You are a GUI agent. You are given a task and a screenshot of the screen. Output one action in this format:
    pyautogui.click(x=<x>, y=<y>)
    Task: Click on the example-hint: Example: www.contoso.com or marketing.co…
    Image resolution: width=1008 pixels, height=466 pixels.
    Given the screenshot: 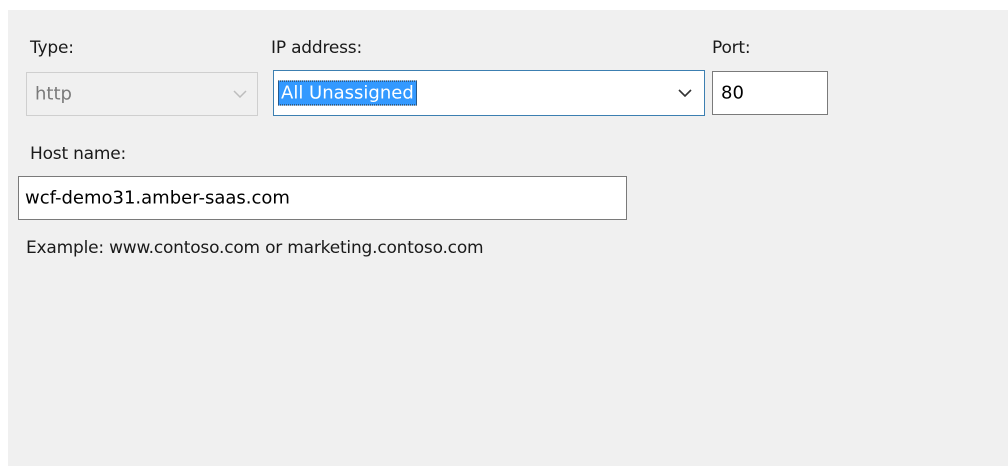 What is the action you would take?
    pyautogui.click(x=255, y=248)
    